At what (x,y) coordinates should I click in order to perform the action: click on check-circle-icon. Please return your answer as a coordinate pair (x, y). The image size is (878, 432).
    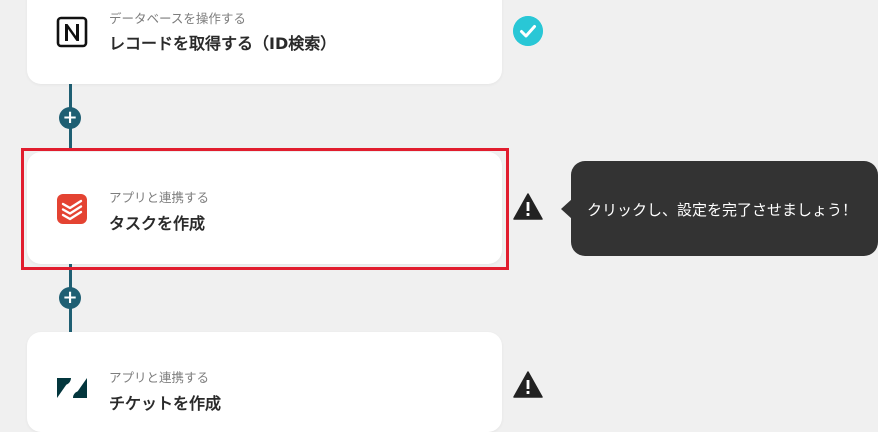
    Looking at the image, I should click on (528, 31).